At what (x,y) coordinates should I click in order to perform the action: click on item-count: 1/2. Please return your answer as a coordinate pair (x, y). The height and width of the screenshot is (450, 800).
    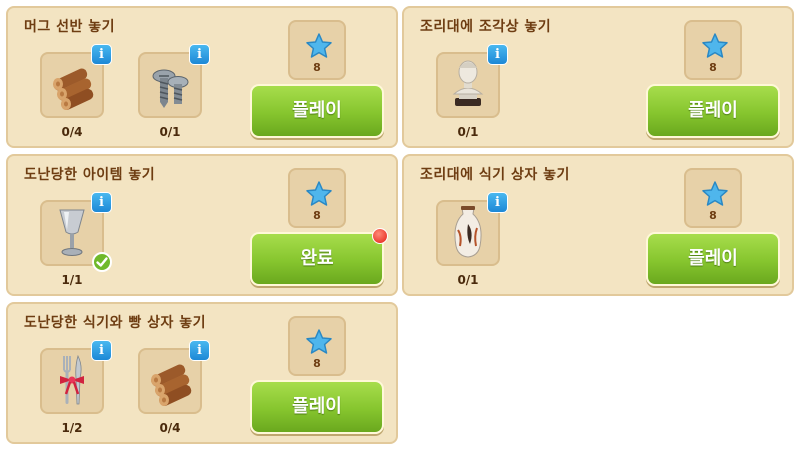
    Looking at the image, I should click on (72, 428).